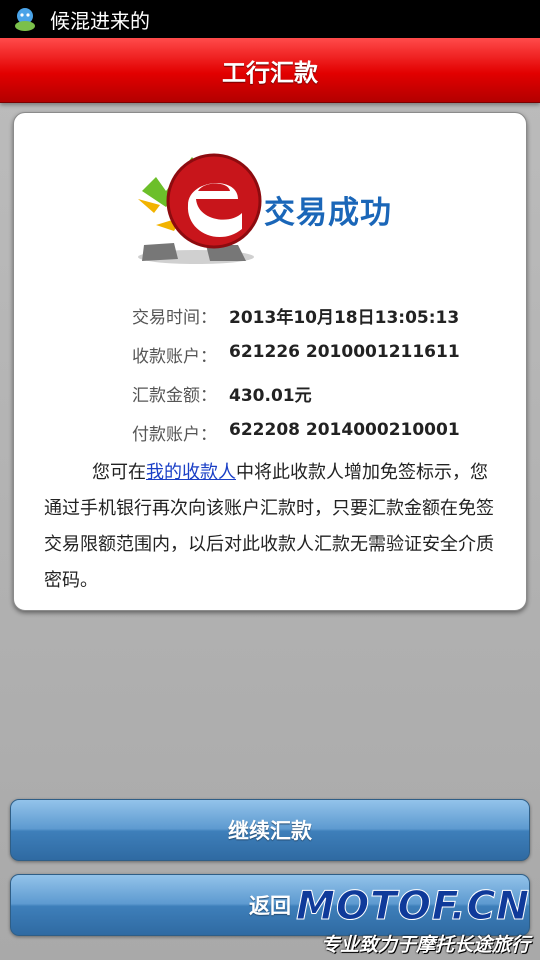 Image resolution: width=540 pixels, height=960 pixels. I want to click on transaction-success-text: 交易成功, so click(328, 213).